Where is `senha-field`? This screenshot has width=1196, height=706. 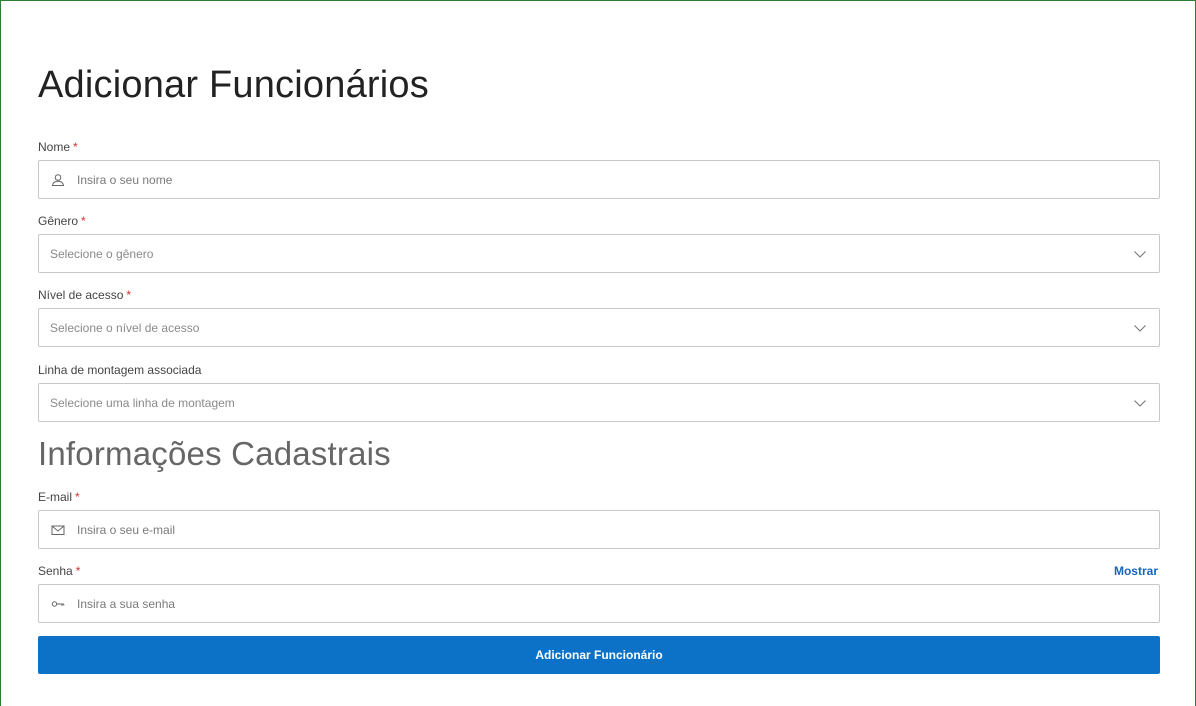
senha-field is located at coordinates (599, 603).